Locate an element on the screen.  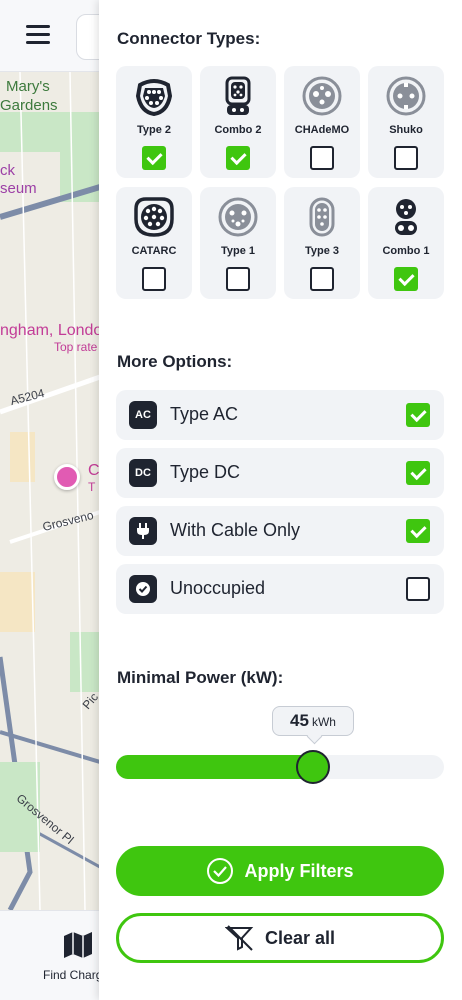
connector-label: Combo 1 is located at coordinates (406, 251).